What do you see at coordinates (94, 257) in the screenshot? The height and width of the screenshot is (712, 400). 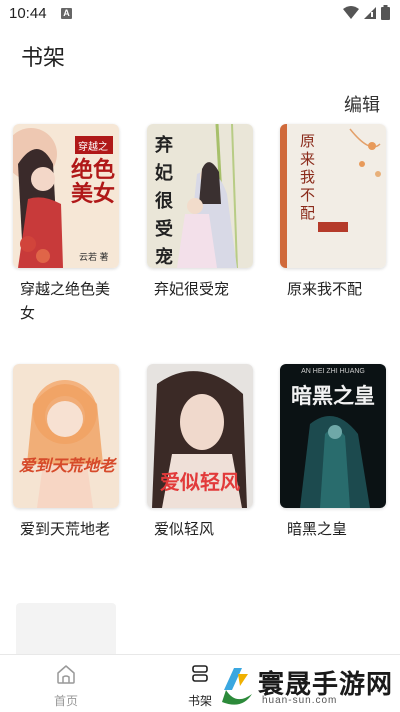 I see `cover-author: 云若 著` at bounding box center [94, 257].